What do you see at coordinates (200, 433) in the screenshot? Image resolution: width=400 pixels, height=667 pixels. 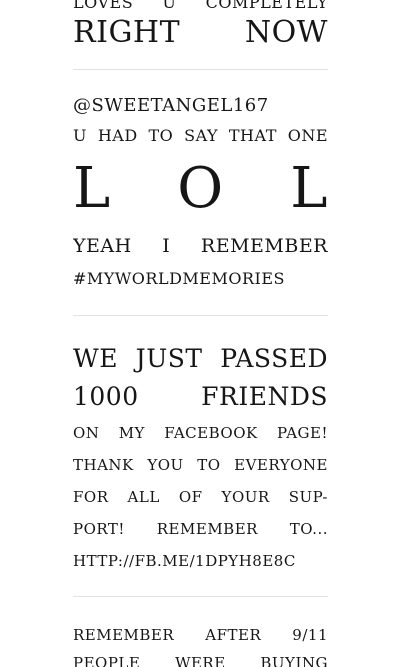 I see `tweet-line: ON MY FACEBOOK PAGE!` at bounding box center [200, 433].